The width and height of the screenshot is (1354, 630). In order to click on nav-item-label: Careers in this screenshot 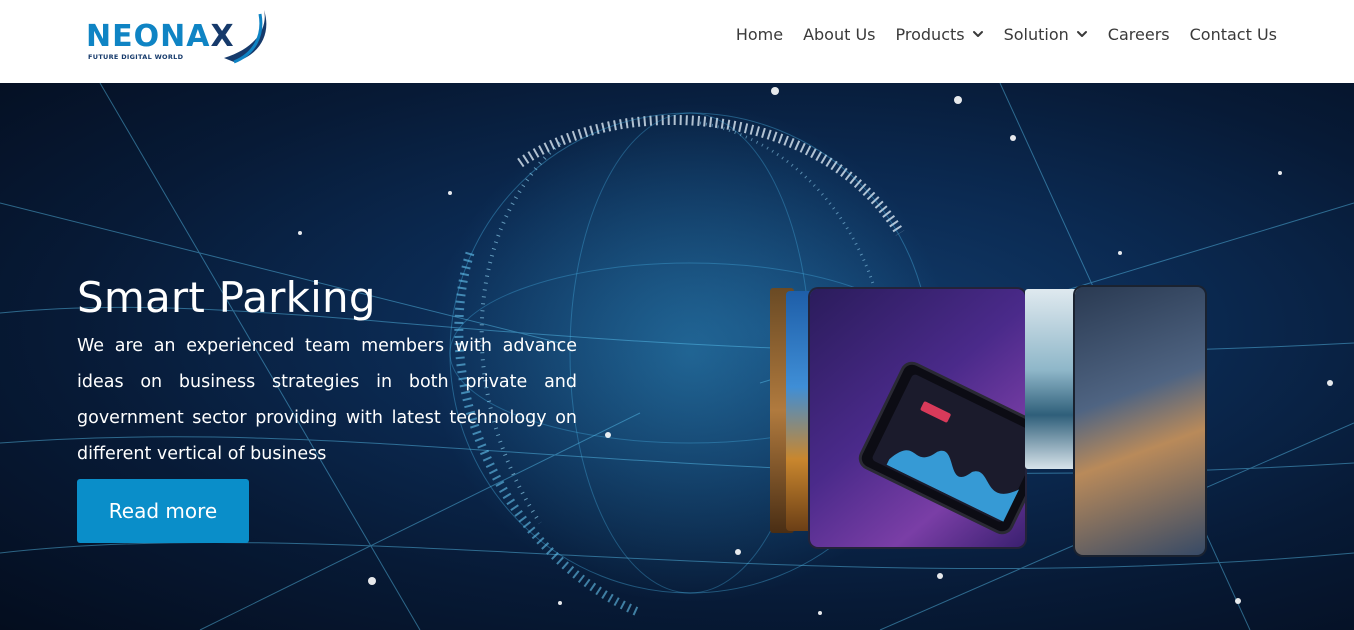, I will do `click(1138, 34)`.